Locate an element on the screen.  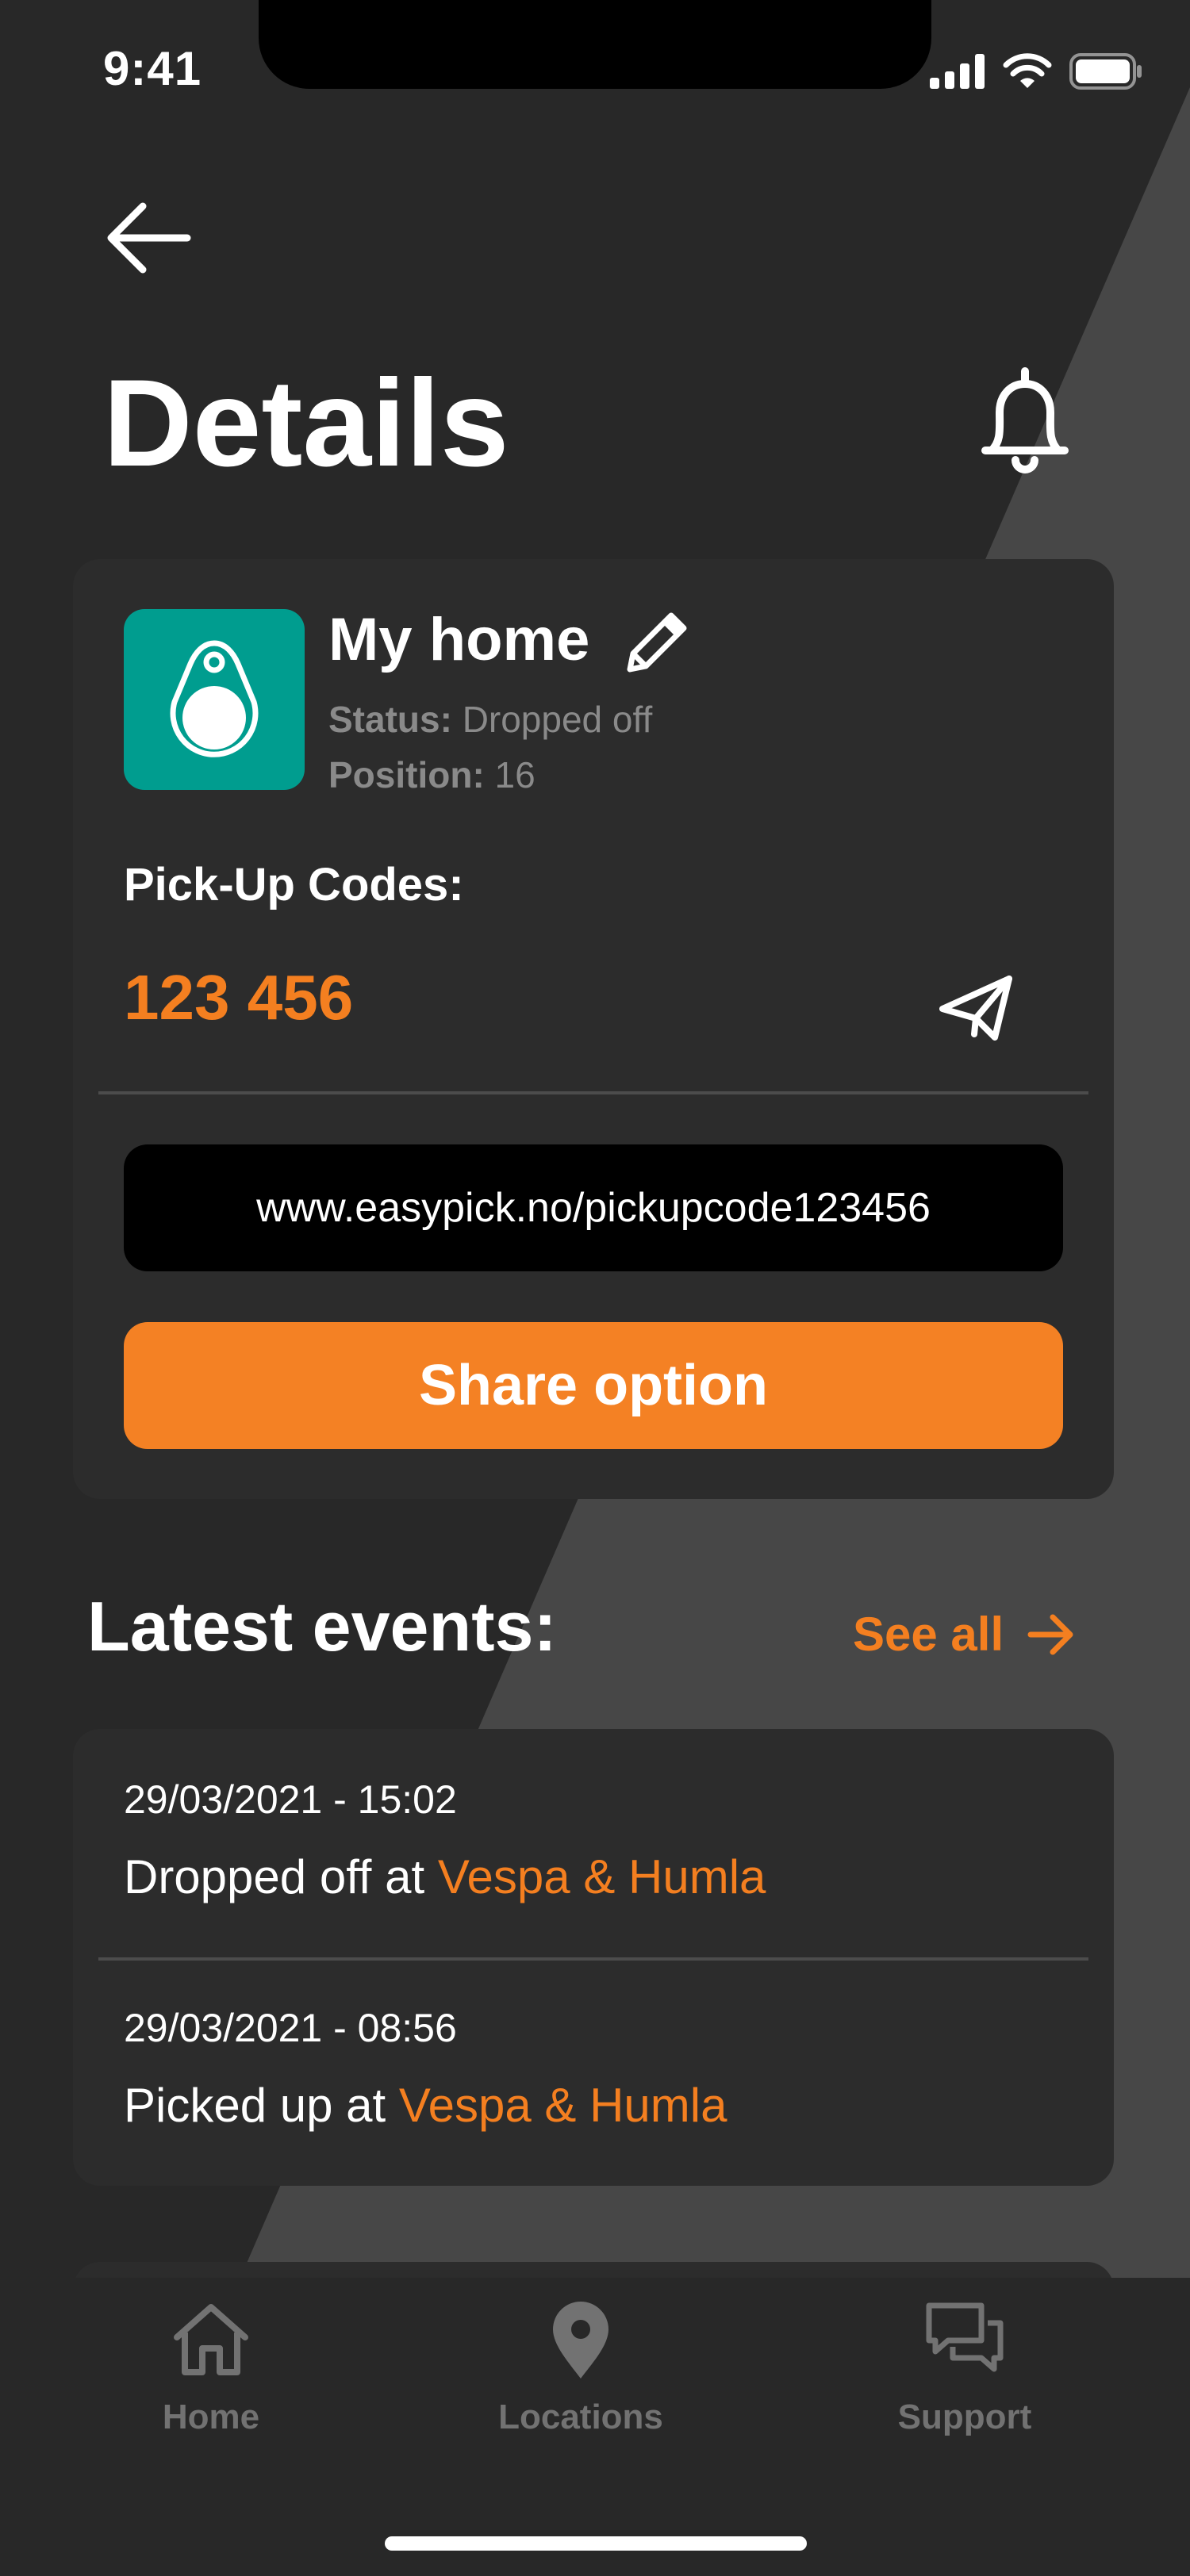
position-value: 16 is located at coordinates (515, 775).